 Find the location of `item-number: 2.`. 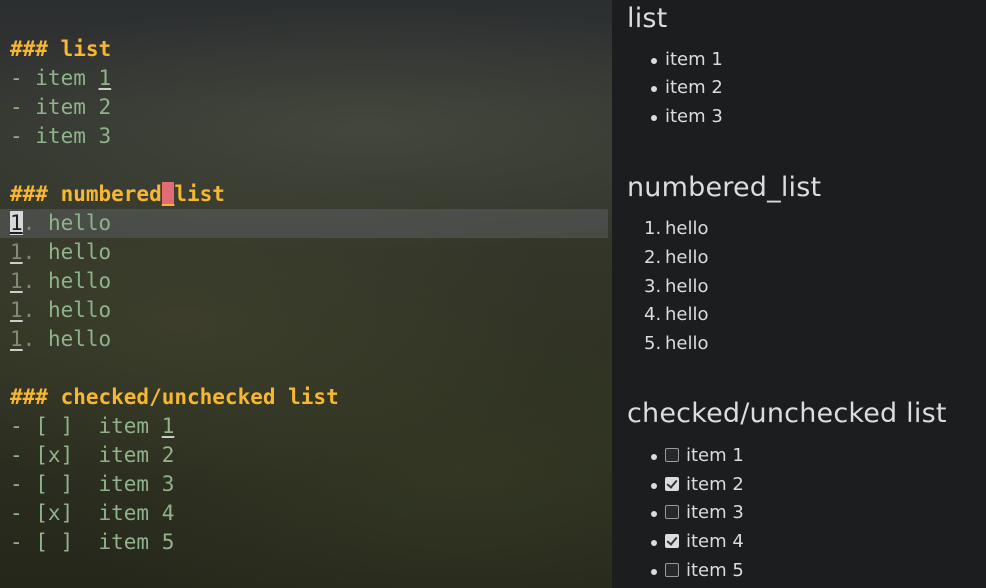

item-number: 2. is located at coordinates (653, 257).